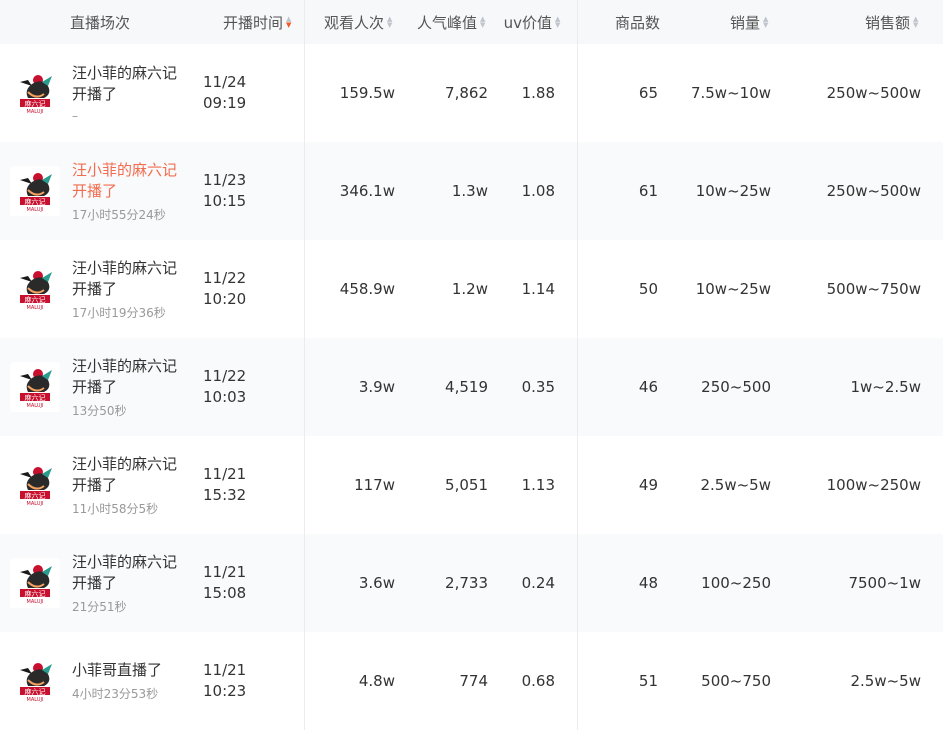 This screenshot has width=943, height=730. I want to click on header-start-time: 开播时间 ▲ ▼, so click(250, 22).